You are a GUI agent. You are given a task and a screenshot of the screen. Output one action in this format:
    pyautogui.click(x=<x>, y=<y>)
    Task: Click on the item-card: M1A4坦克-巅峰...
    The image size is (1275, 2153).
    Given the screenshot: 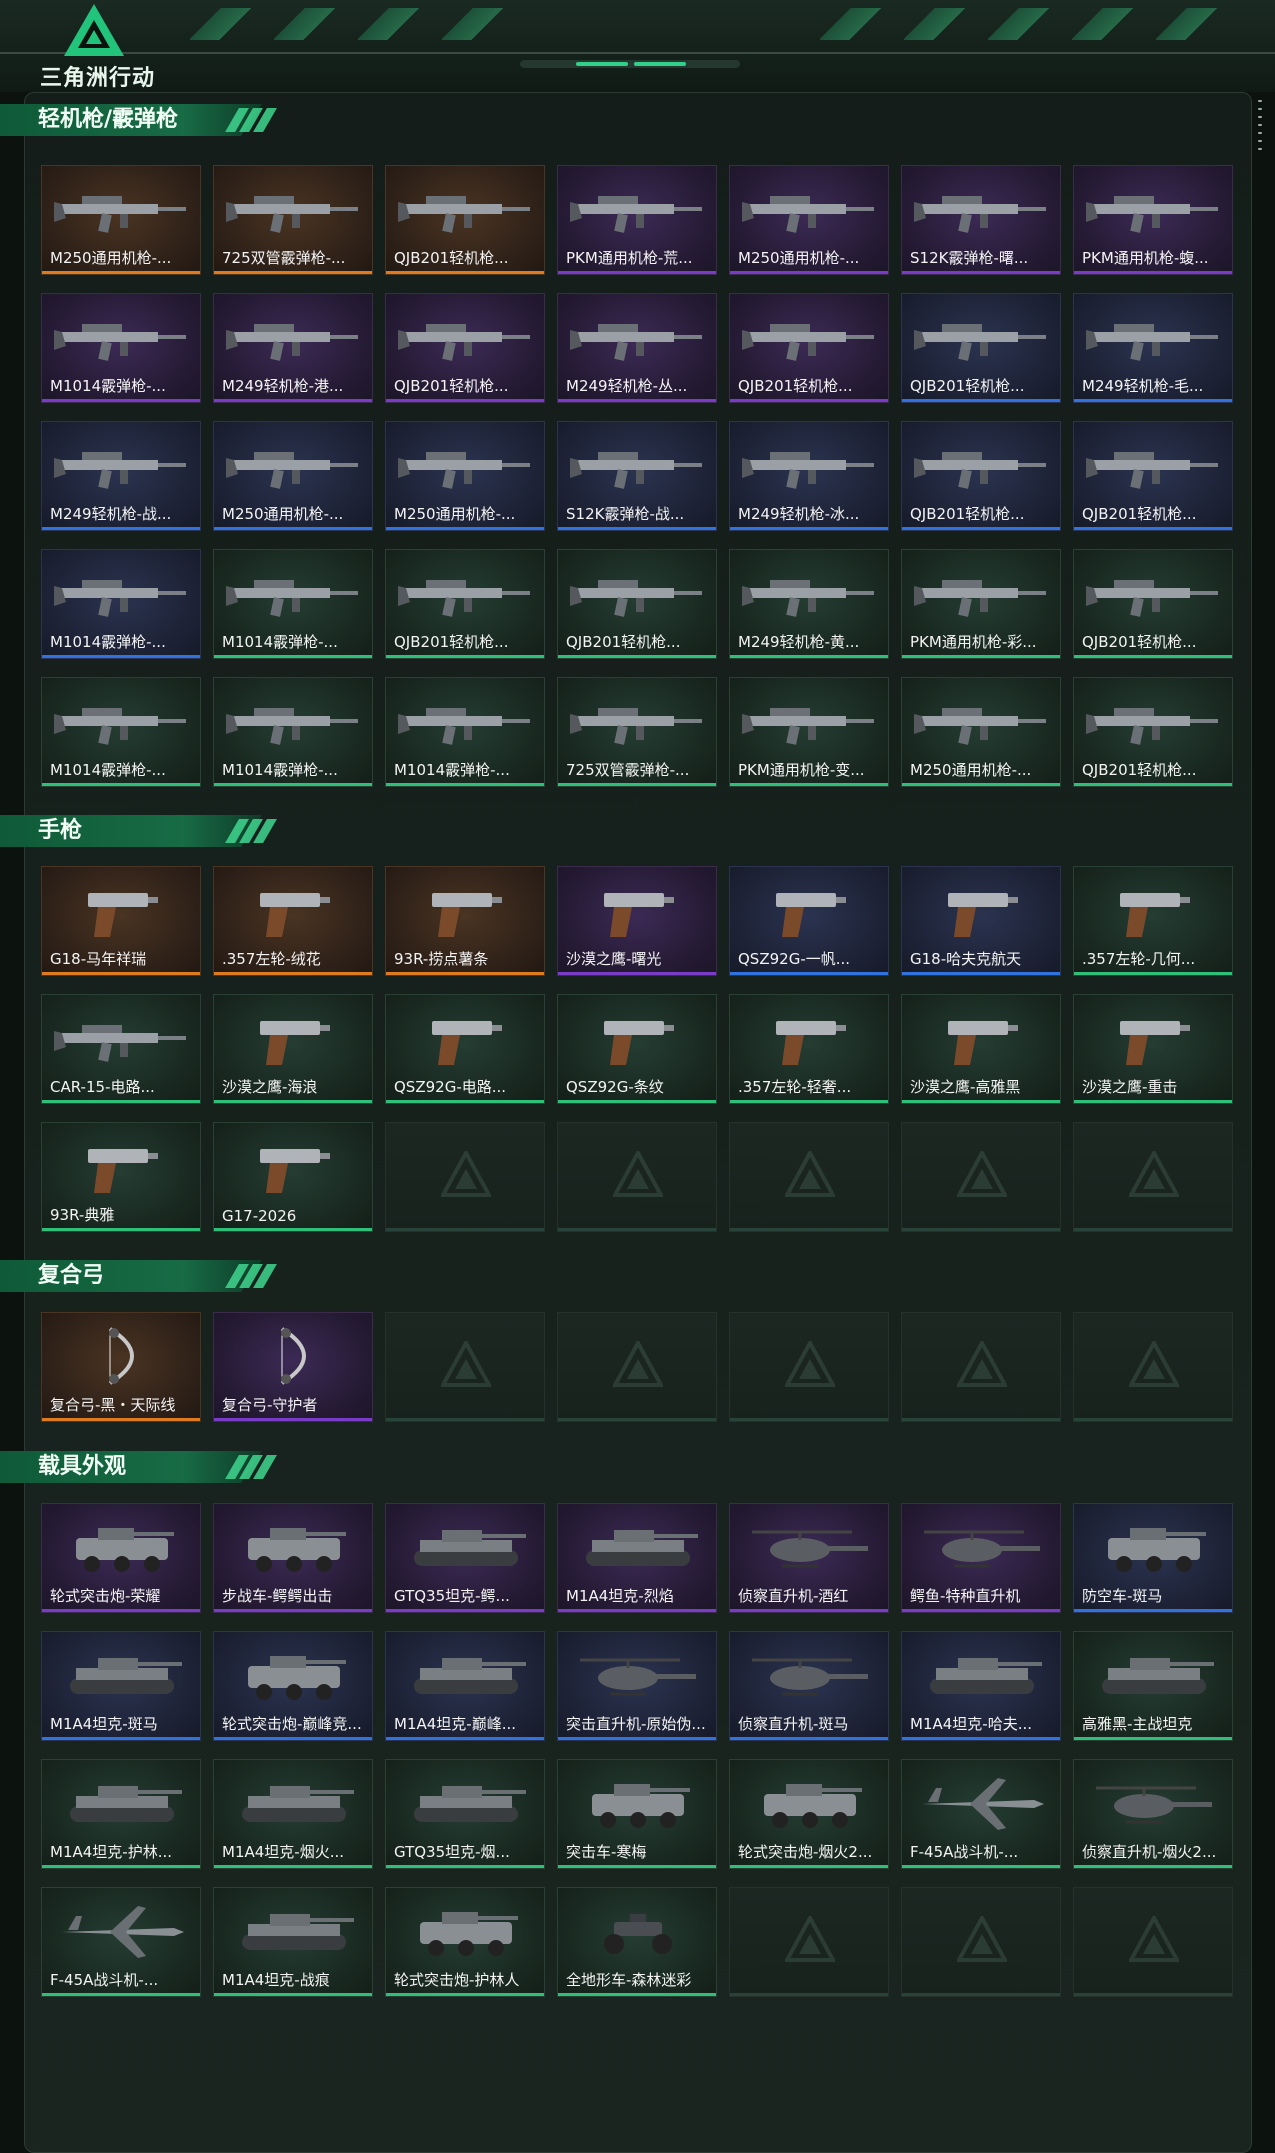 What is the action you would take?
    pyautogui.click(x=465, y=1686)
    